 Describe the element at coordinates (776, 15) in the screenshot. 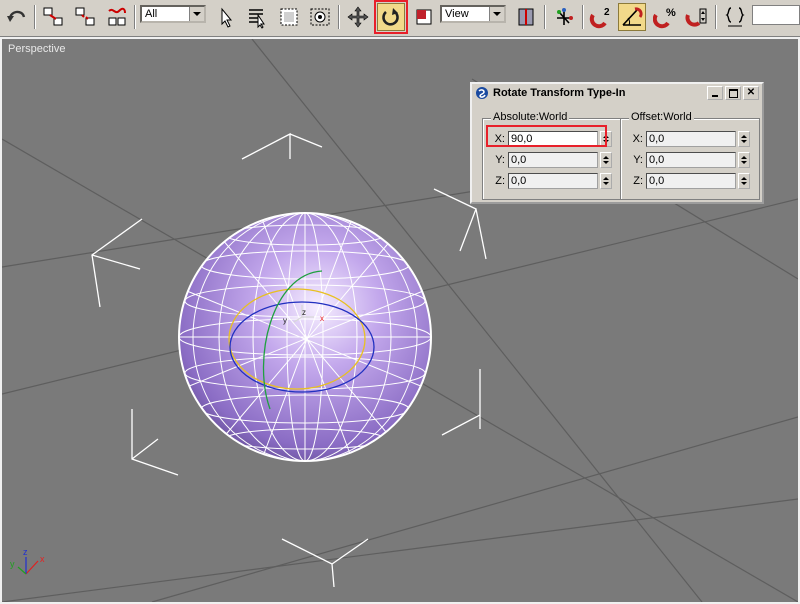

I see `named-selection-set-field` at that location.